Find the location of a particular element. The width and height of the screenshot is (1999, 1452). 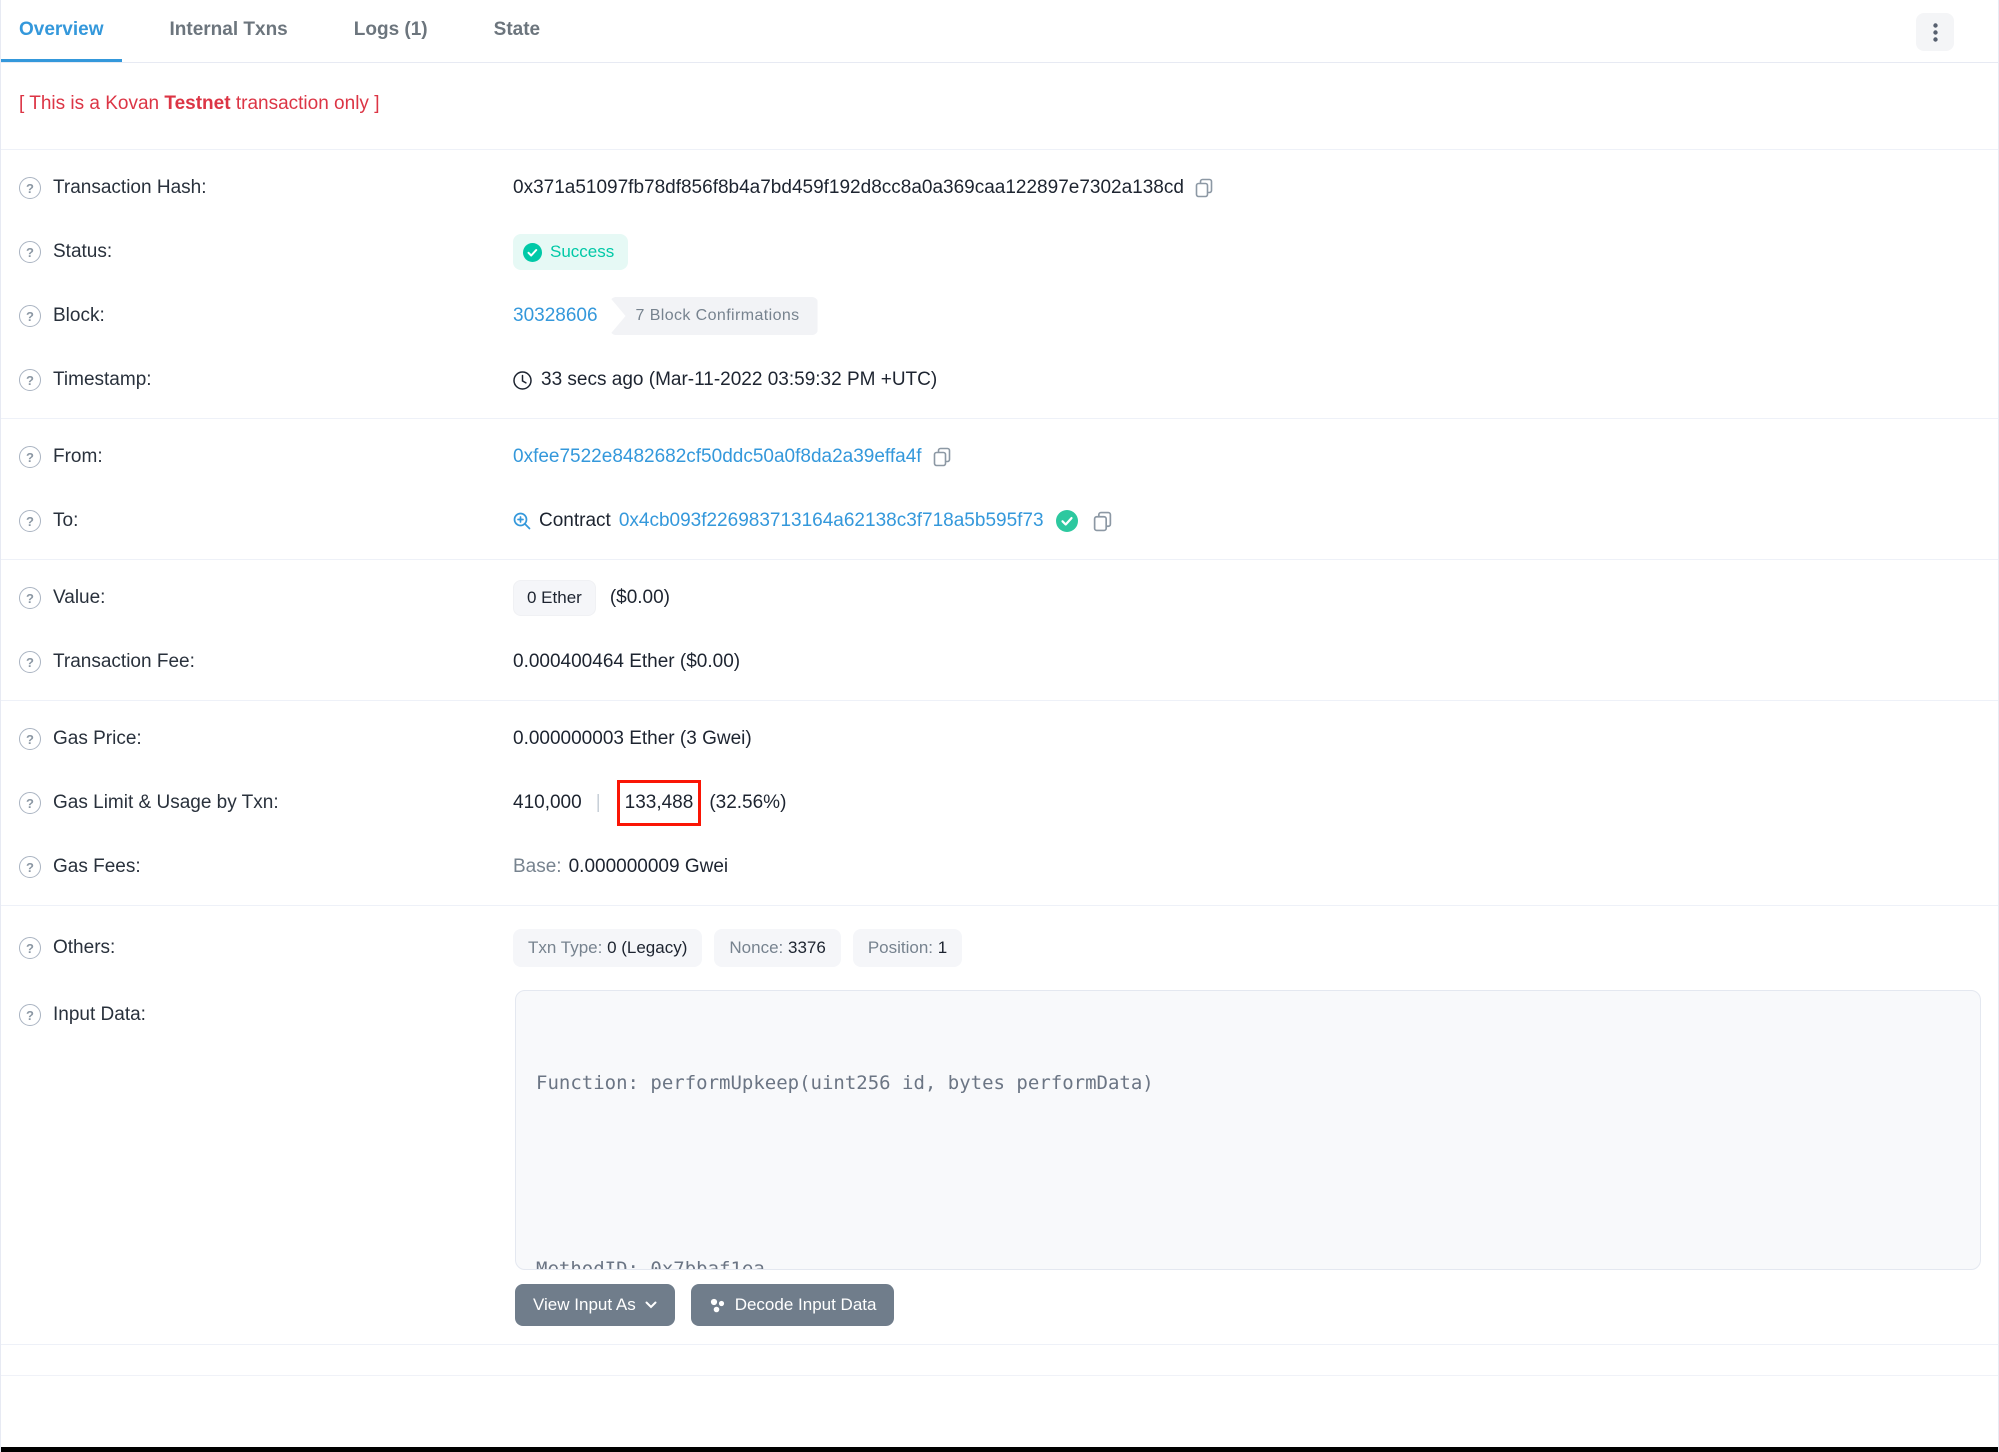

input-blank-line is located at coordinates (1248, 1176).